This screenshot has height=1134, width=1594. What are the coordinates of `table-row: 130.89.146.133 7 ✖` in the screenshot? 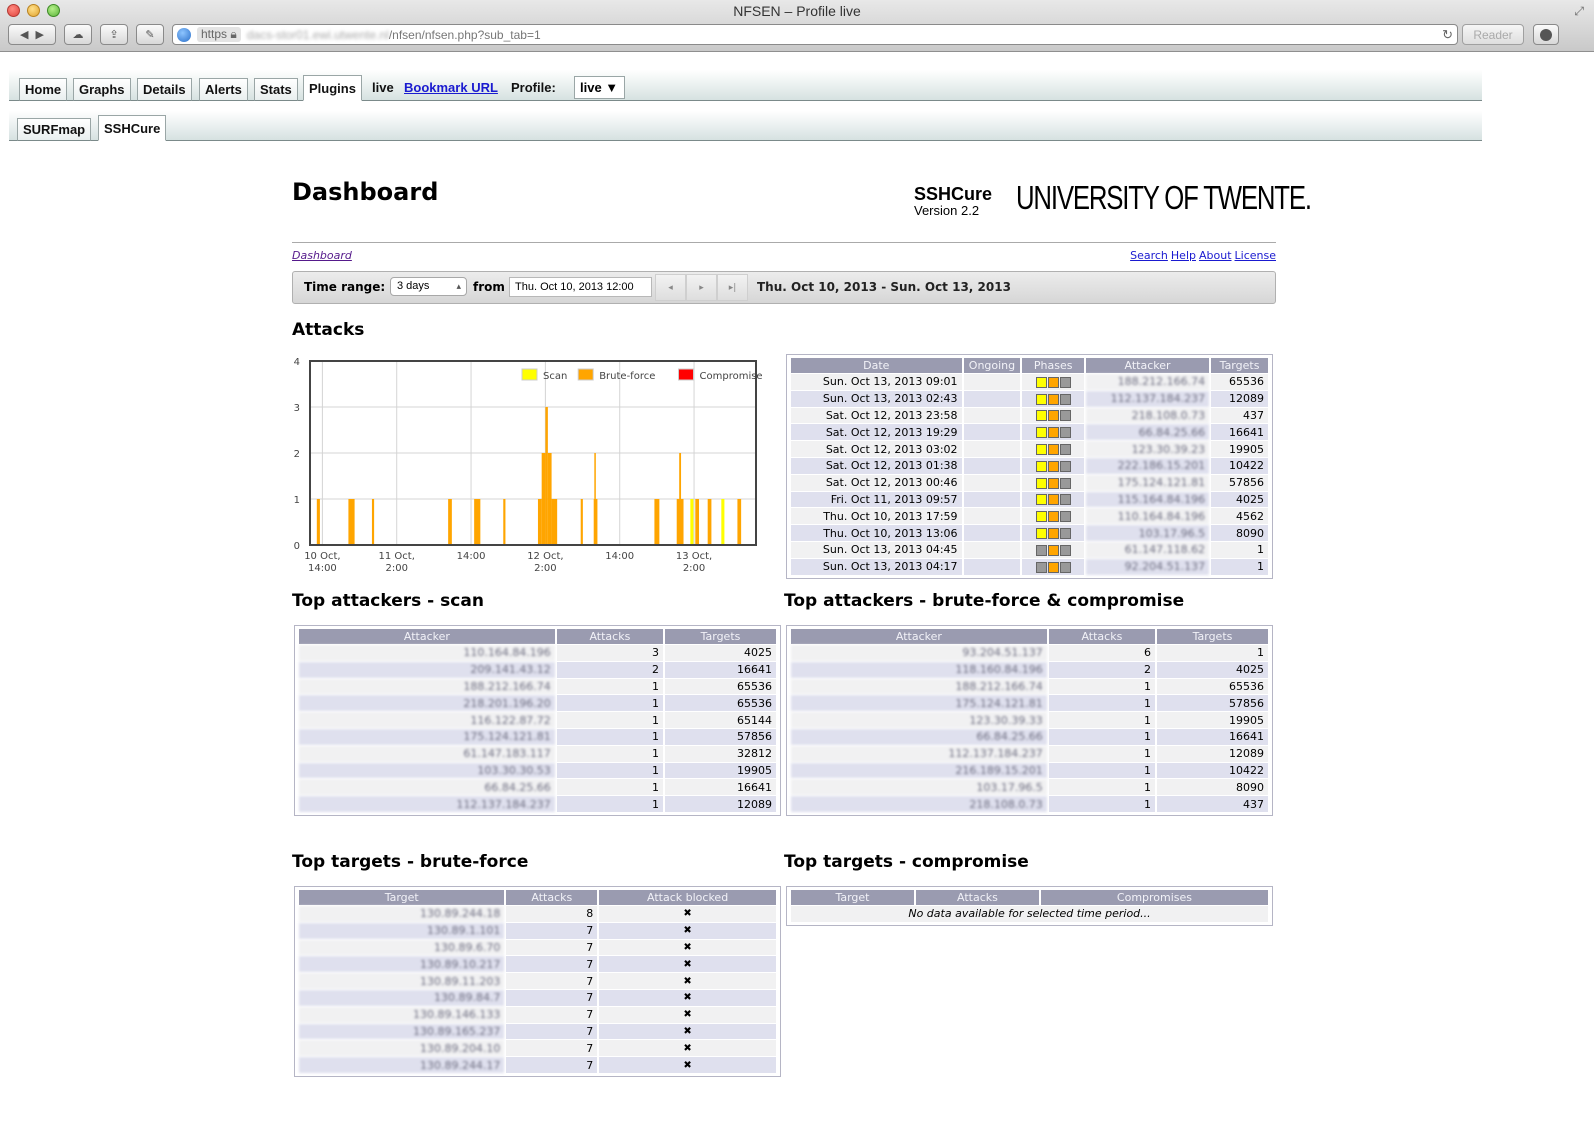 It's located at (537, 1014).